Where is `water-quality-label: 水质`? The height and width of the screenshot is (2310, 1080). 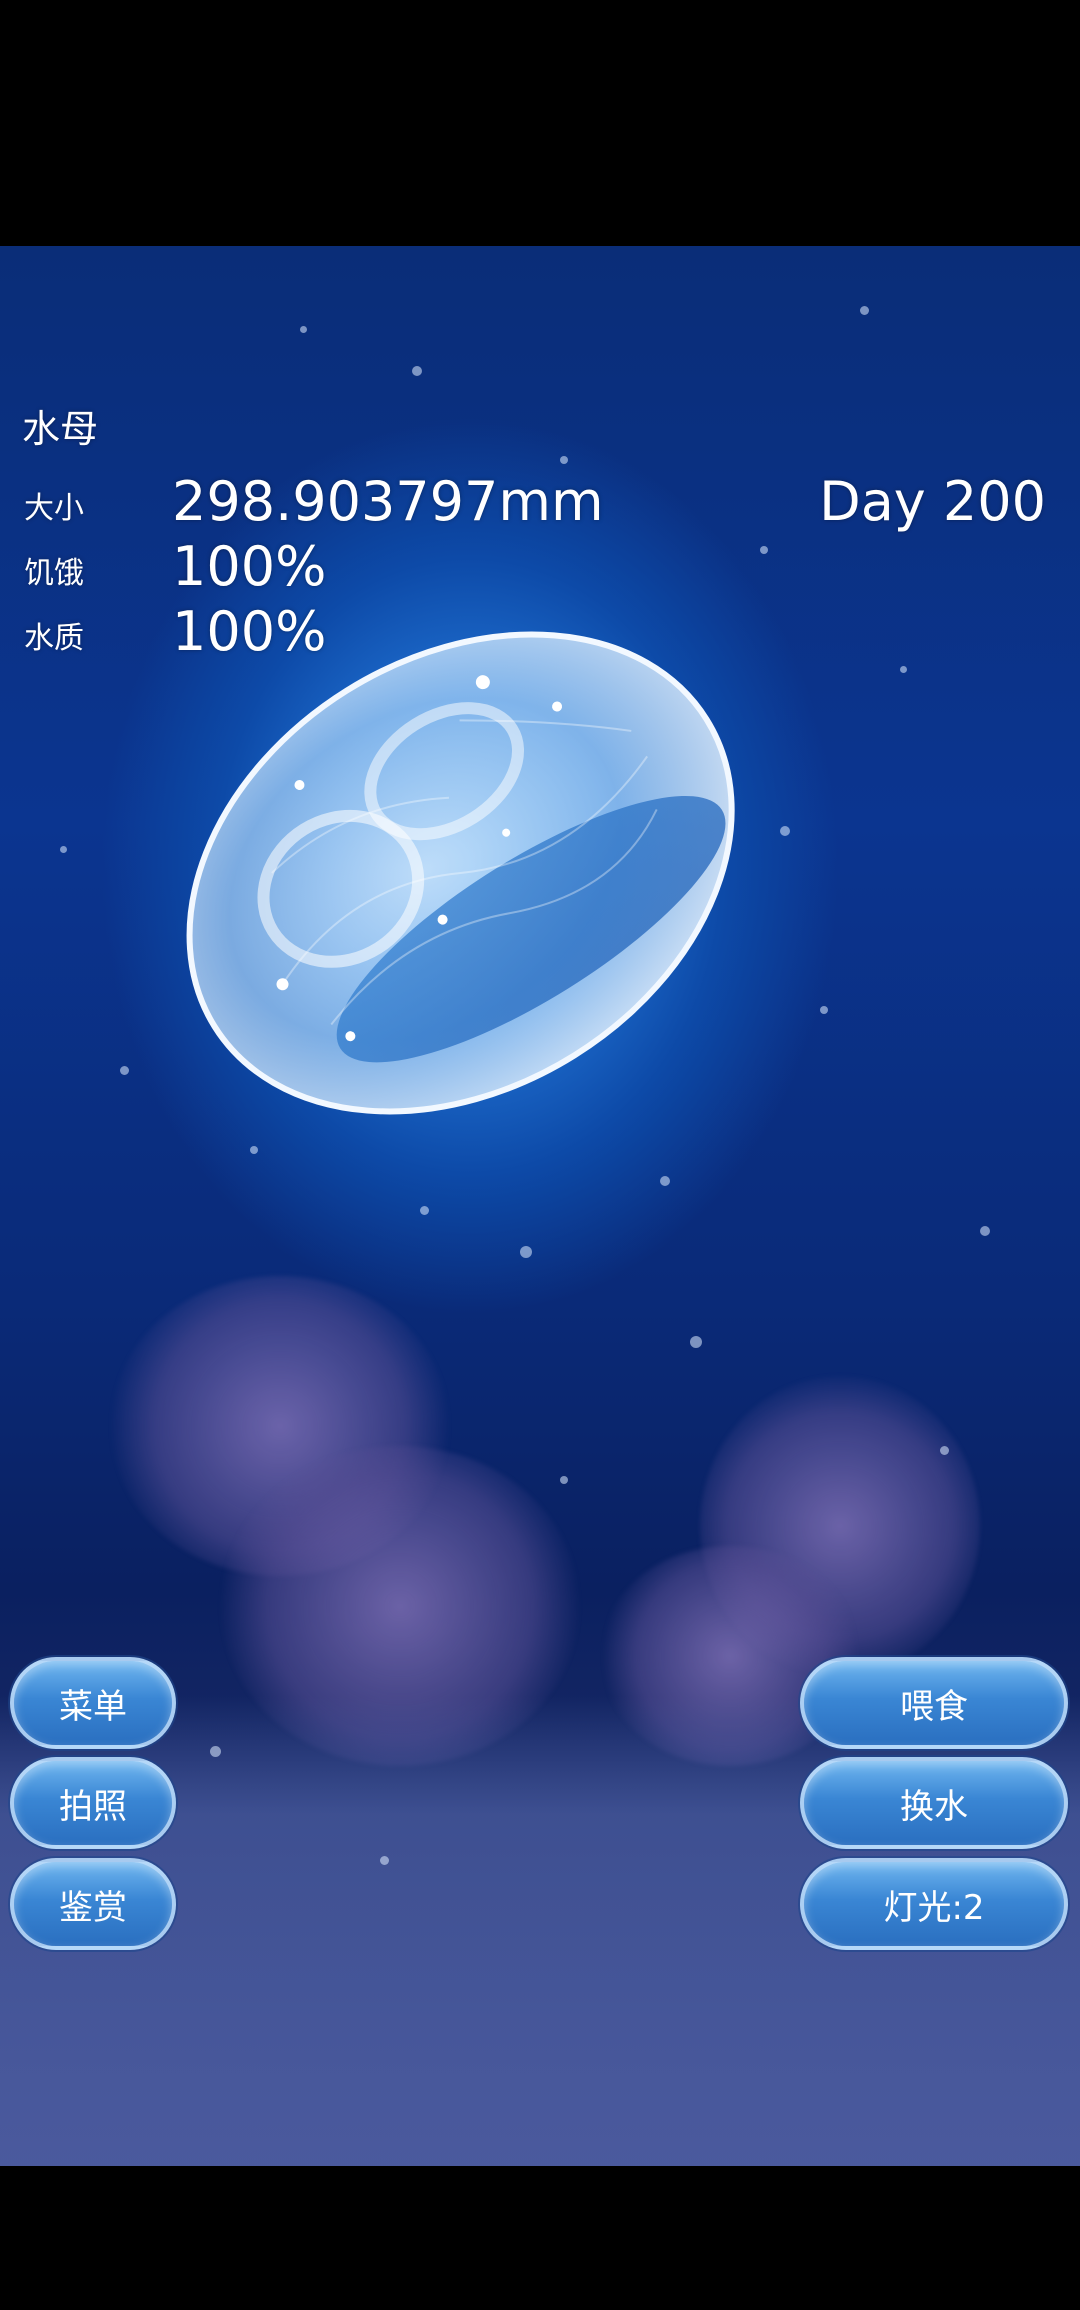 water-quality-label: 水质 is located at coordinates (54, 638).